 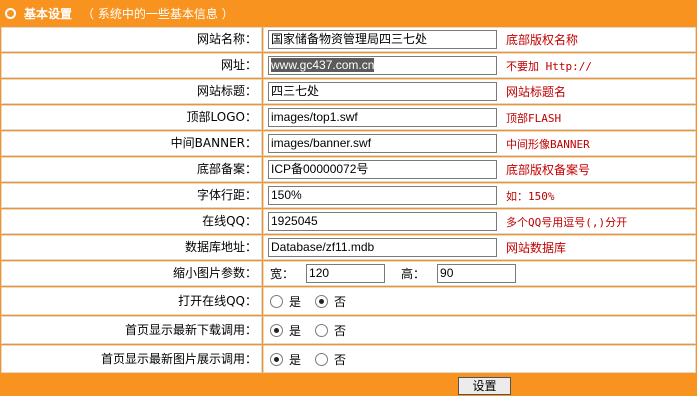 I want to click on field-value-cell: 宽： 120 高： 90, so click(x=479, y=273).